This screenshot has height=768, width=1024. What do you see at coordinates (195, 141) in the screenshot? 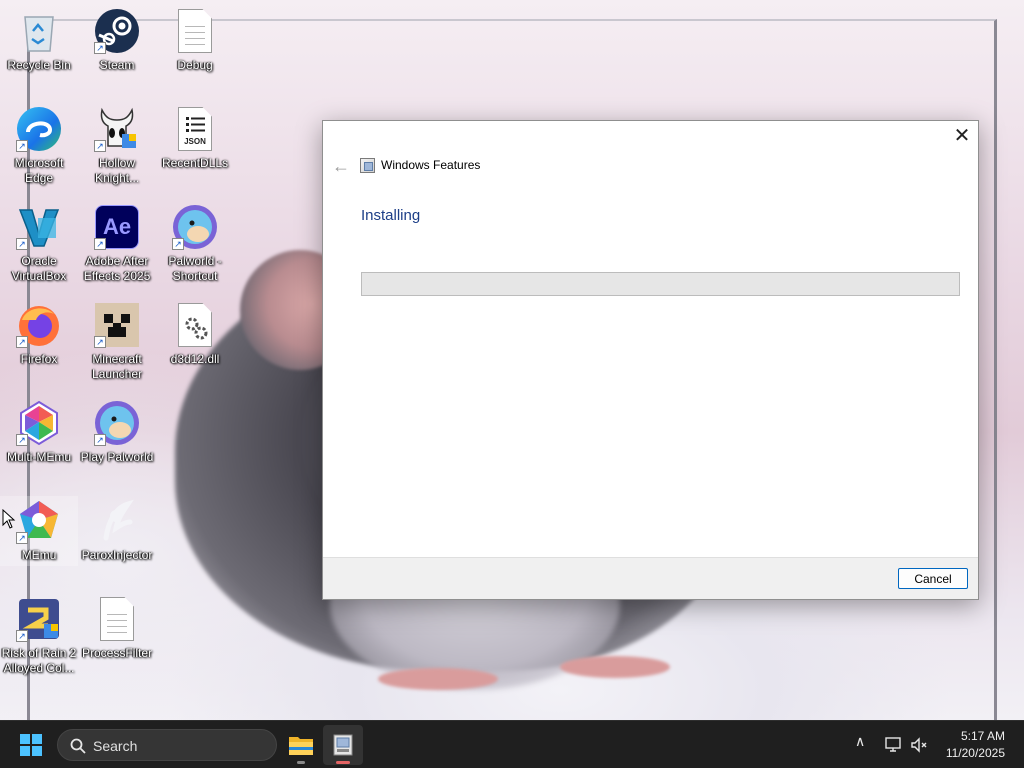
I see `json-label: JSON` at bounding box center [195, 141].